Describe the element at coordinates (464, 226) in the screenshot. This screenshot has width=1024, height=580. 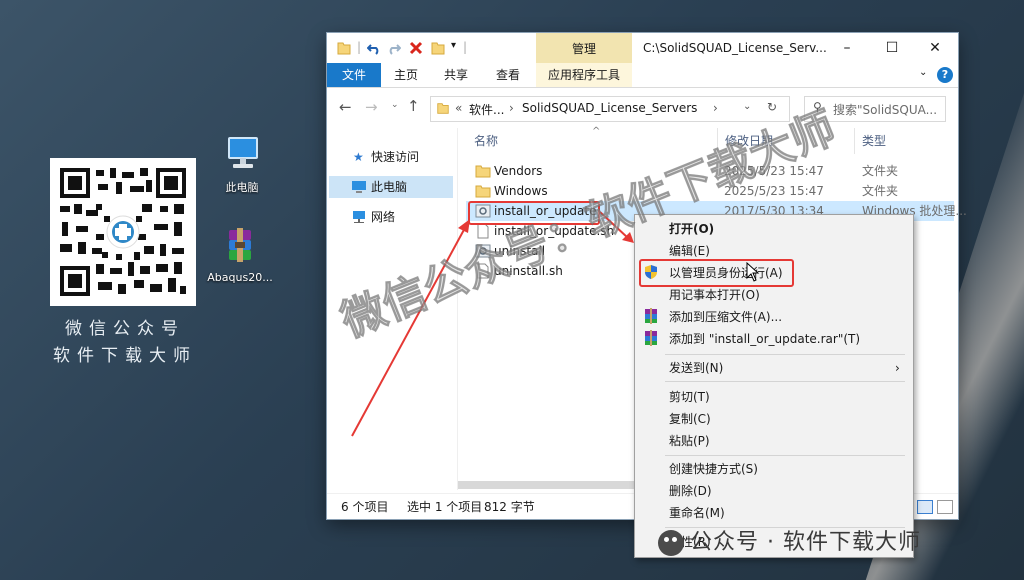
I see `arrow-head-icon` at that location.